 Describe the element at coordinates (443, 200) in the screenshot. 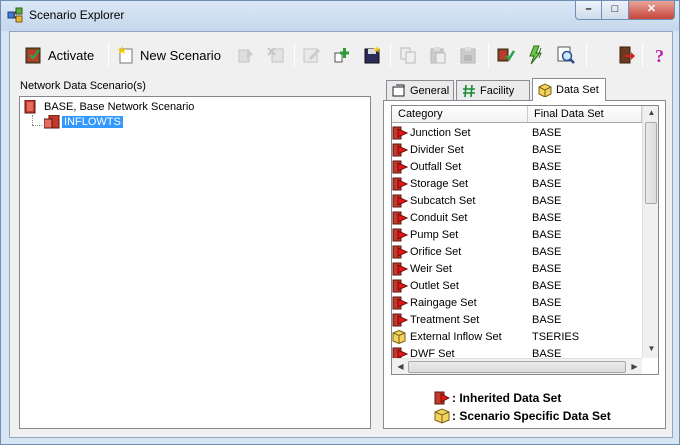

I see `category-label: Subcatch Set` at that location.